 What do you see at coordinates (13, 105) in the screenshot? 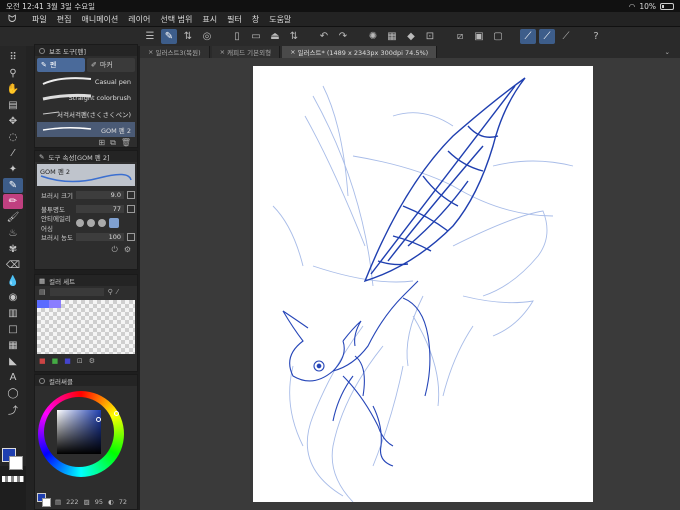
I see `operation-tool-icon: ▤` at bounding box center [13, 105].